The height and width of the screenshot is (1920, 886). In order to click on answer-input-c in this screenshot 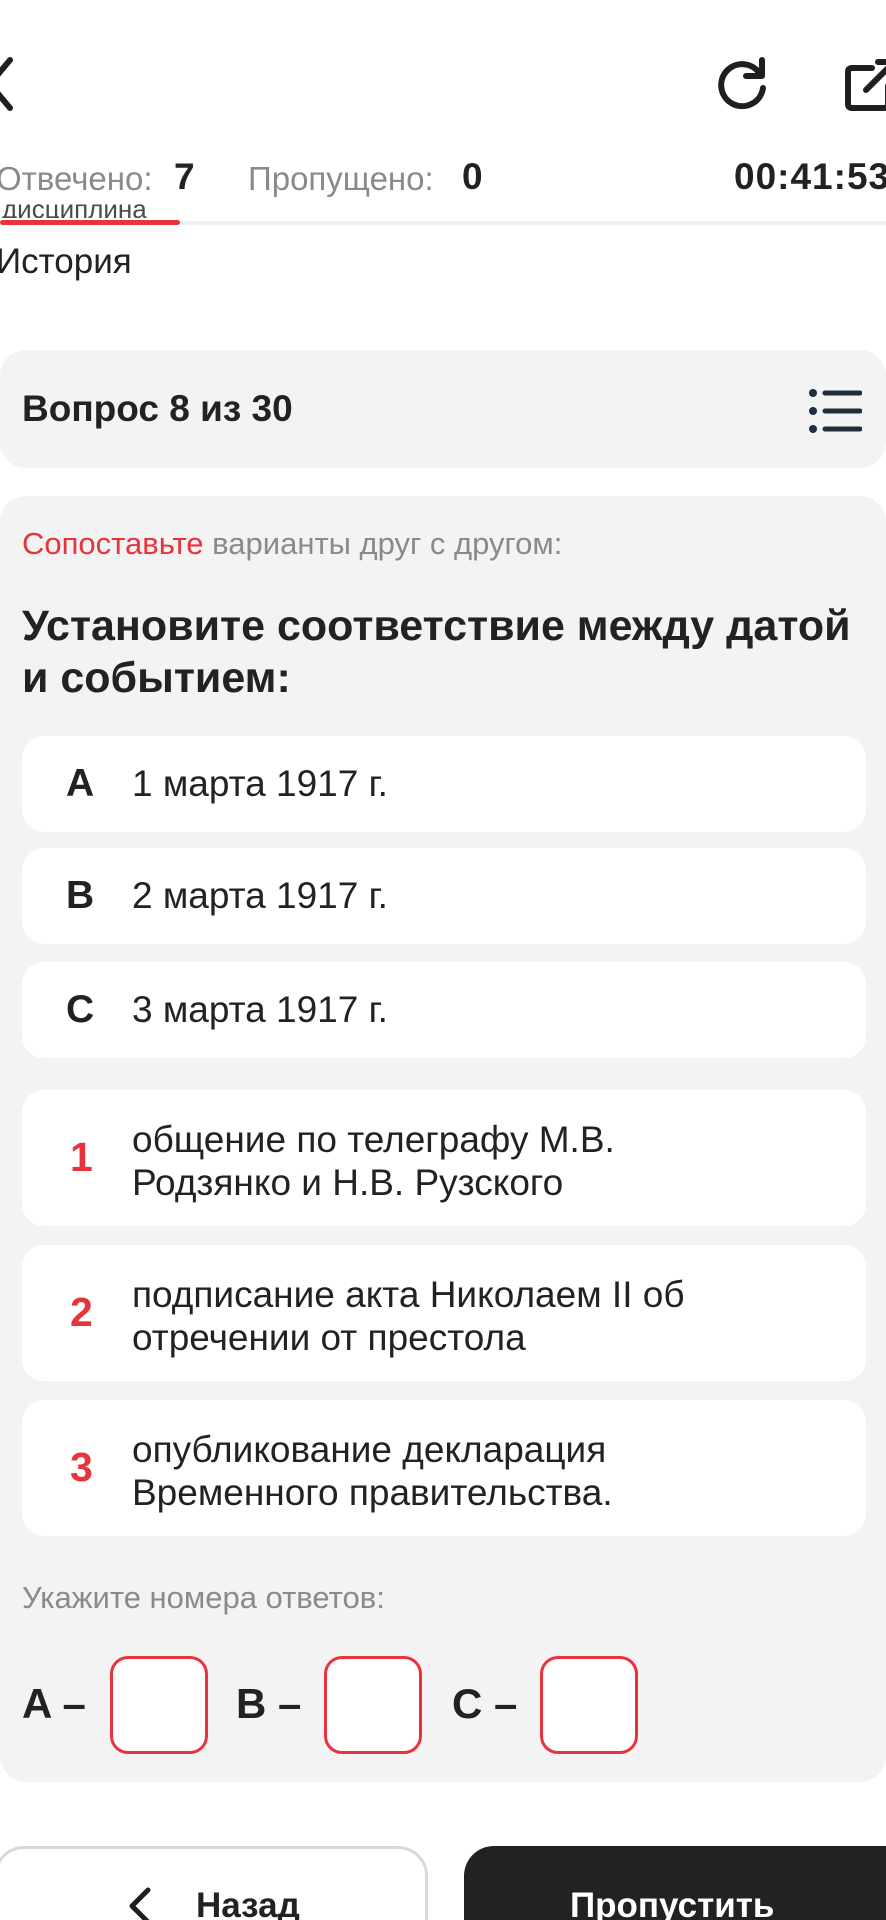, I will do `click(589, 1705)`.